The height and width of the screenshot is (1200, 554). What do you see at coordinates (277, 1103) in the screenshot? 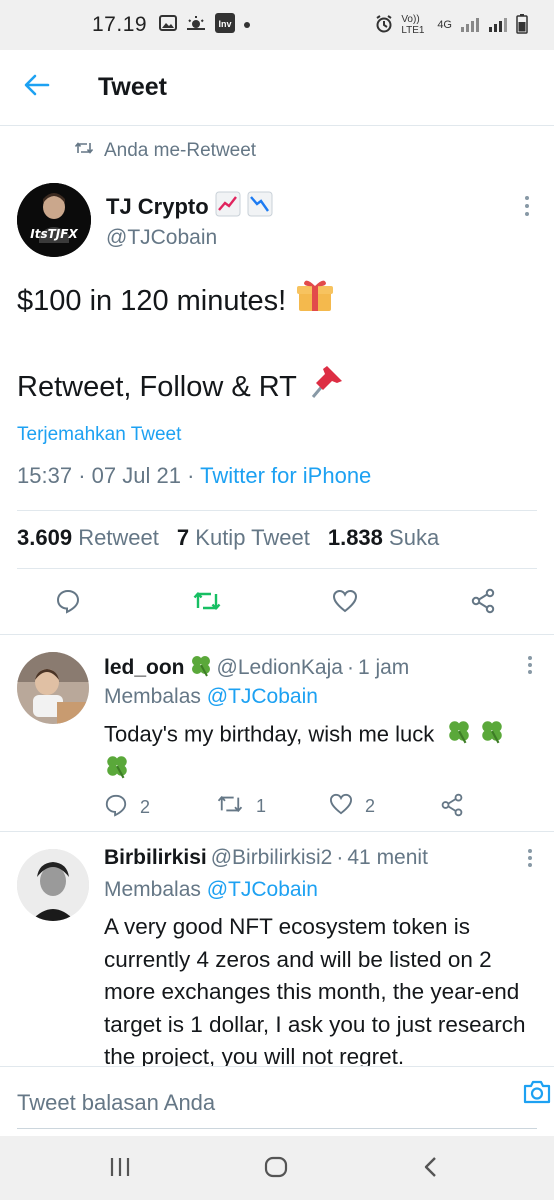
I see `reply-input: Tweet balasan Anda` at bounding box center [277, 1103].